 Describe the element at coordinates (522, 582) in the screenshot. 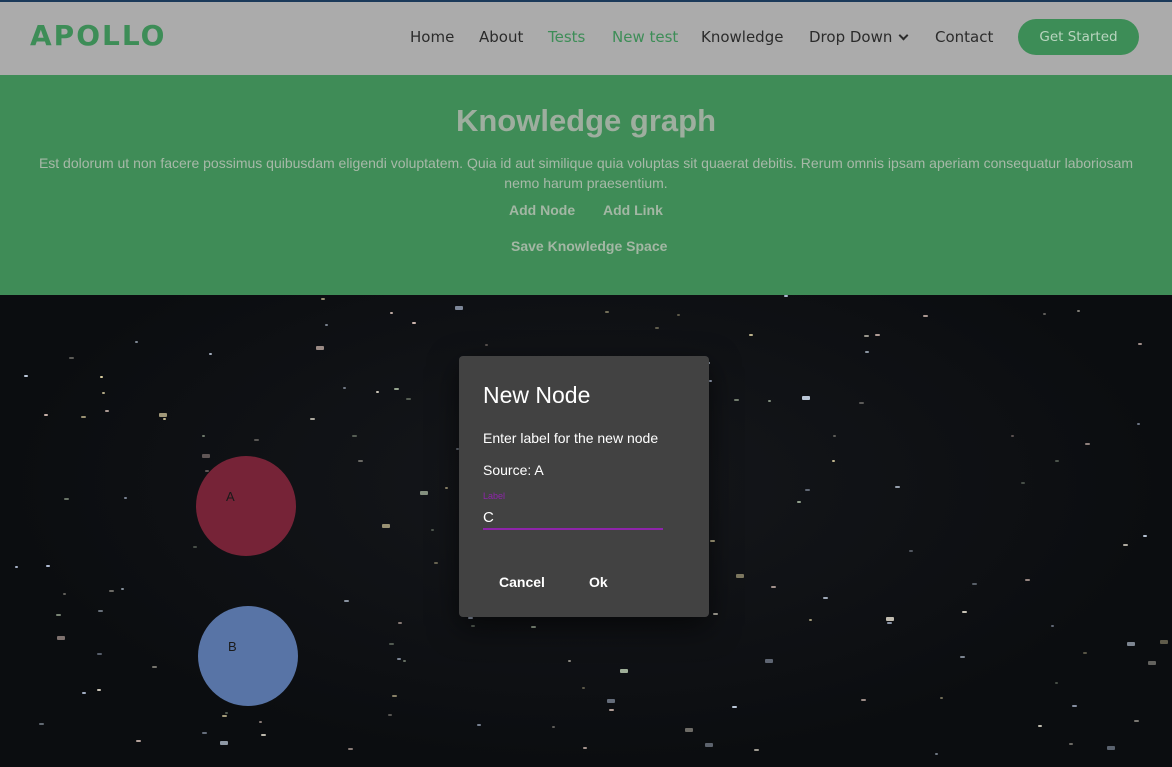

I see `cancel-button: Cancel` at that location.